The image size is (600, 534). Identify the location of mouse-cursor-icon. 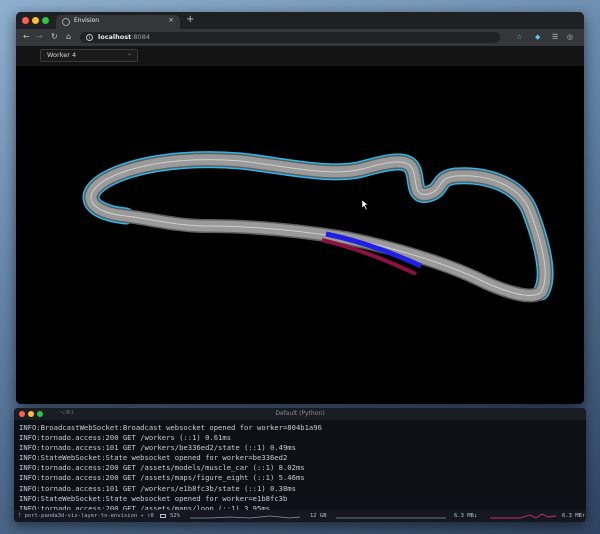
(365, 205).